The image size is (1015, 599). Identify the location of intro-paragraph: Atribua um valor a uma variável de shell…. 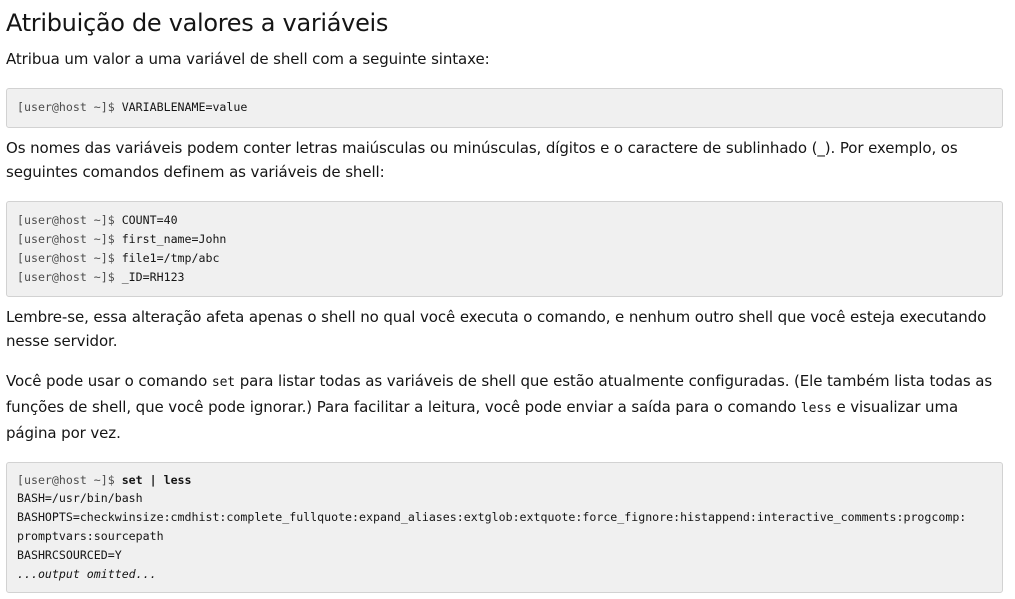
(248, 59).